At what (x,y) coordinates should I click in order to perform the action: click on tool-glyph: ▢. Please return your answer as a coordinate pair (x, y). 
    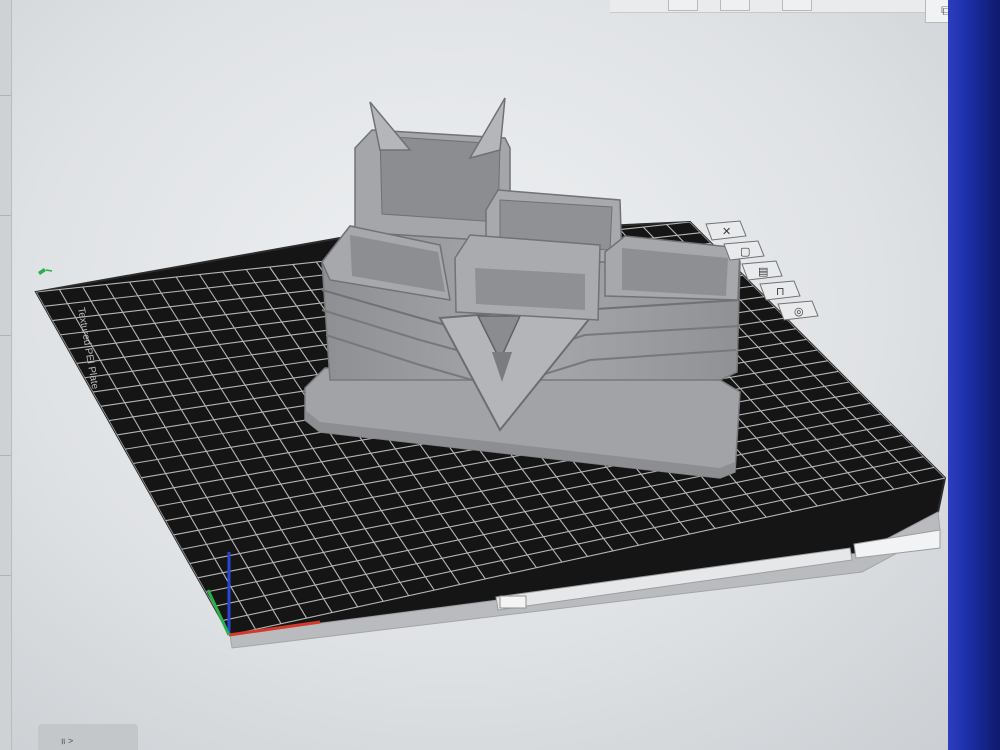
    Looking at the image, I should click on (745, 251).